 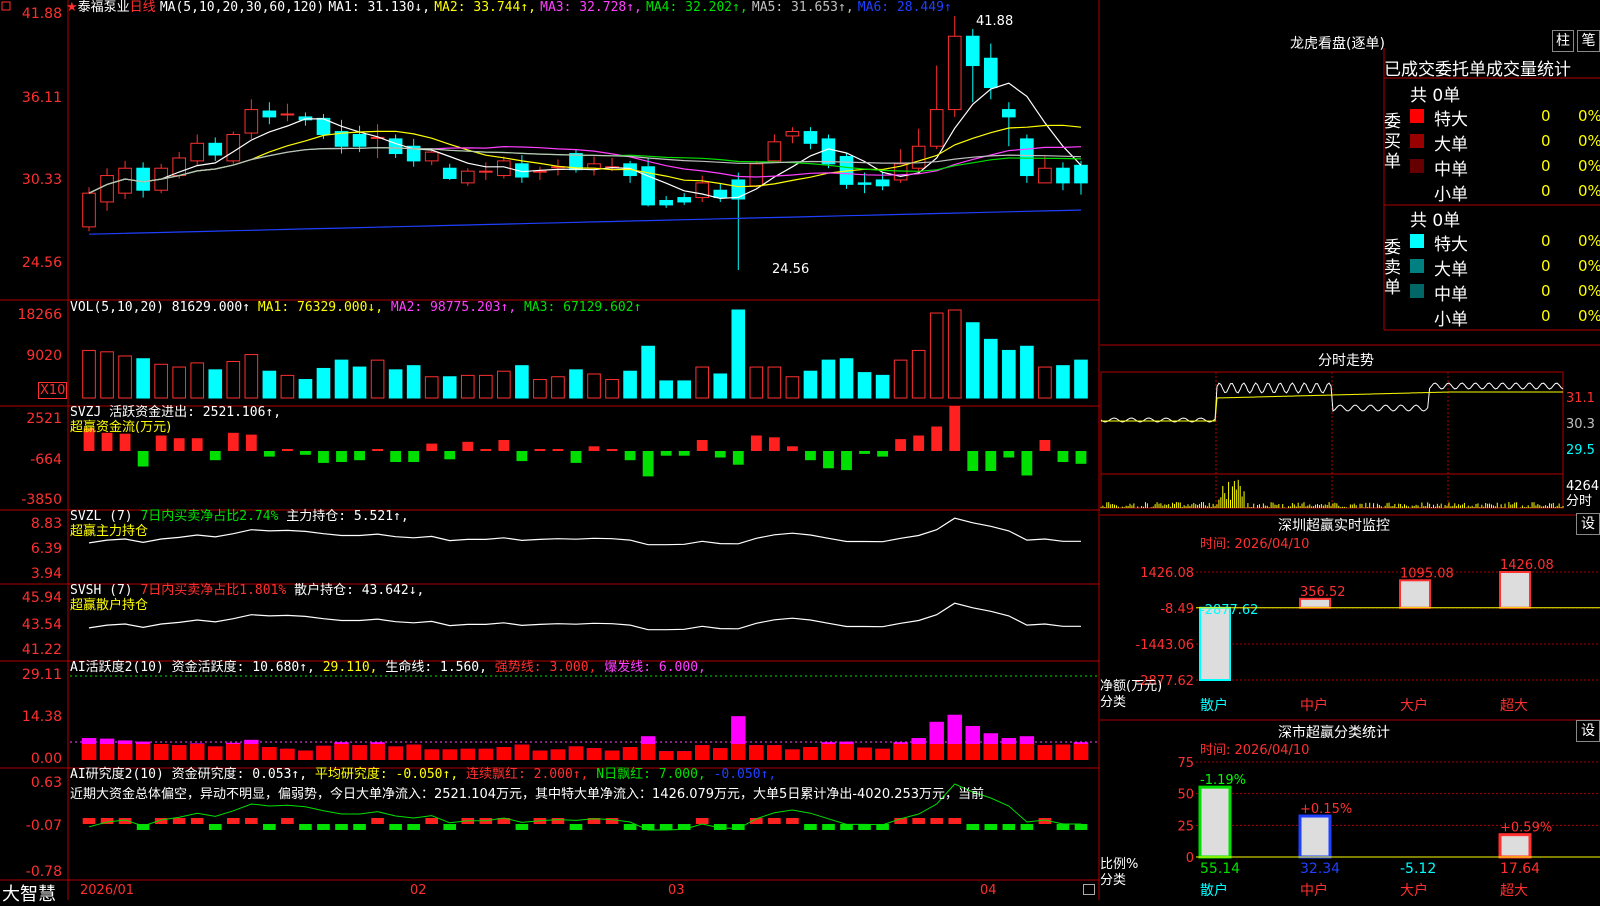 What do you see at coordinates (1334, 525) in the screenshot?
I see `sz-monitor-title: 深圳超赢实时监控` at bounding box center [1334, 525].